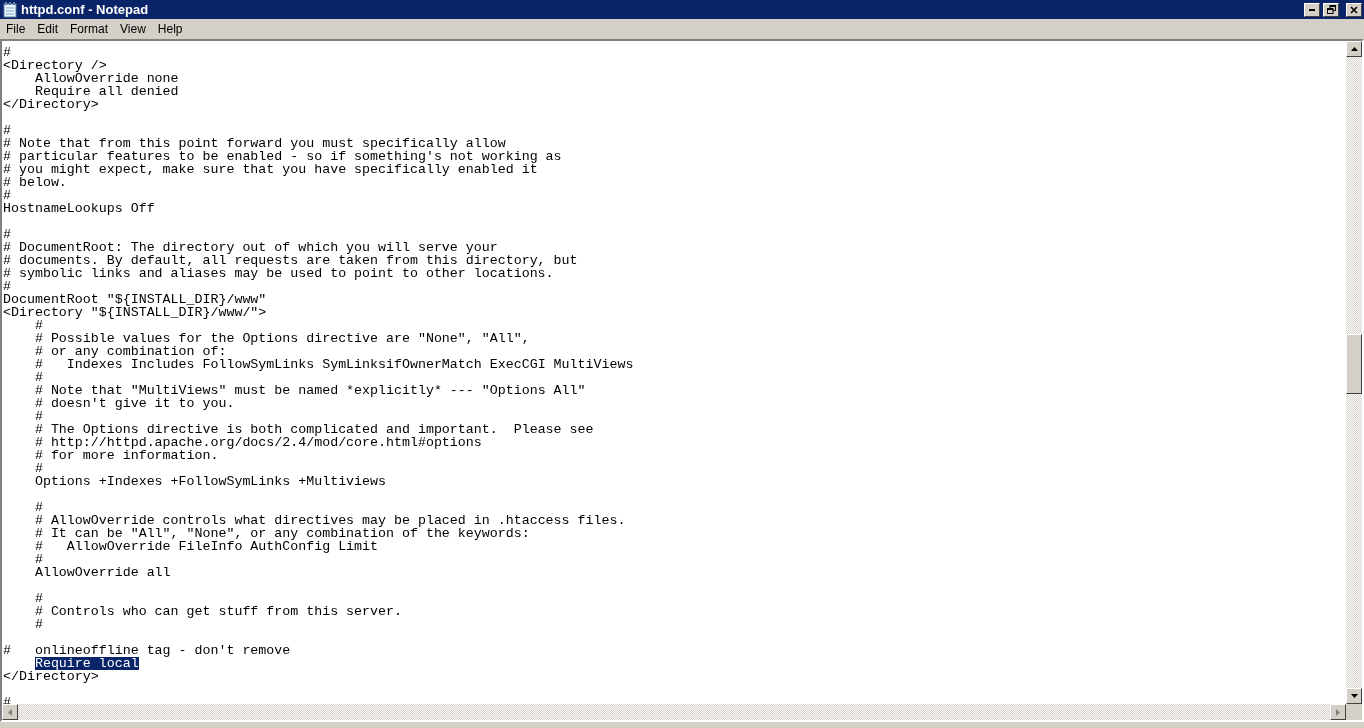 This screenshot has height=728, width=1364. I want to click on minimize-button, so click(1312, 9).